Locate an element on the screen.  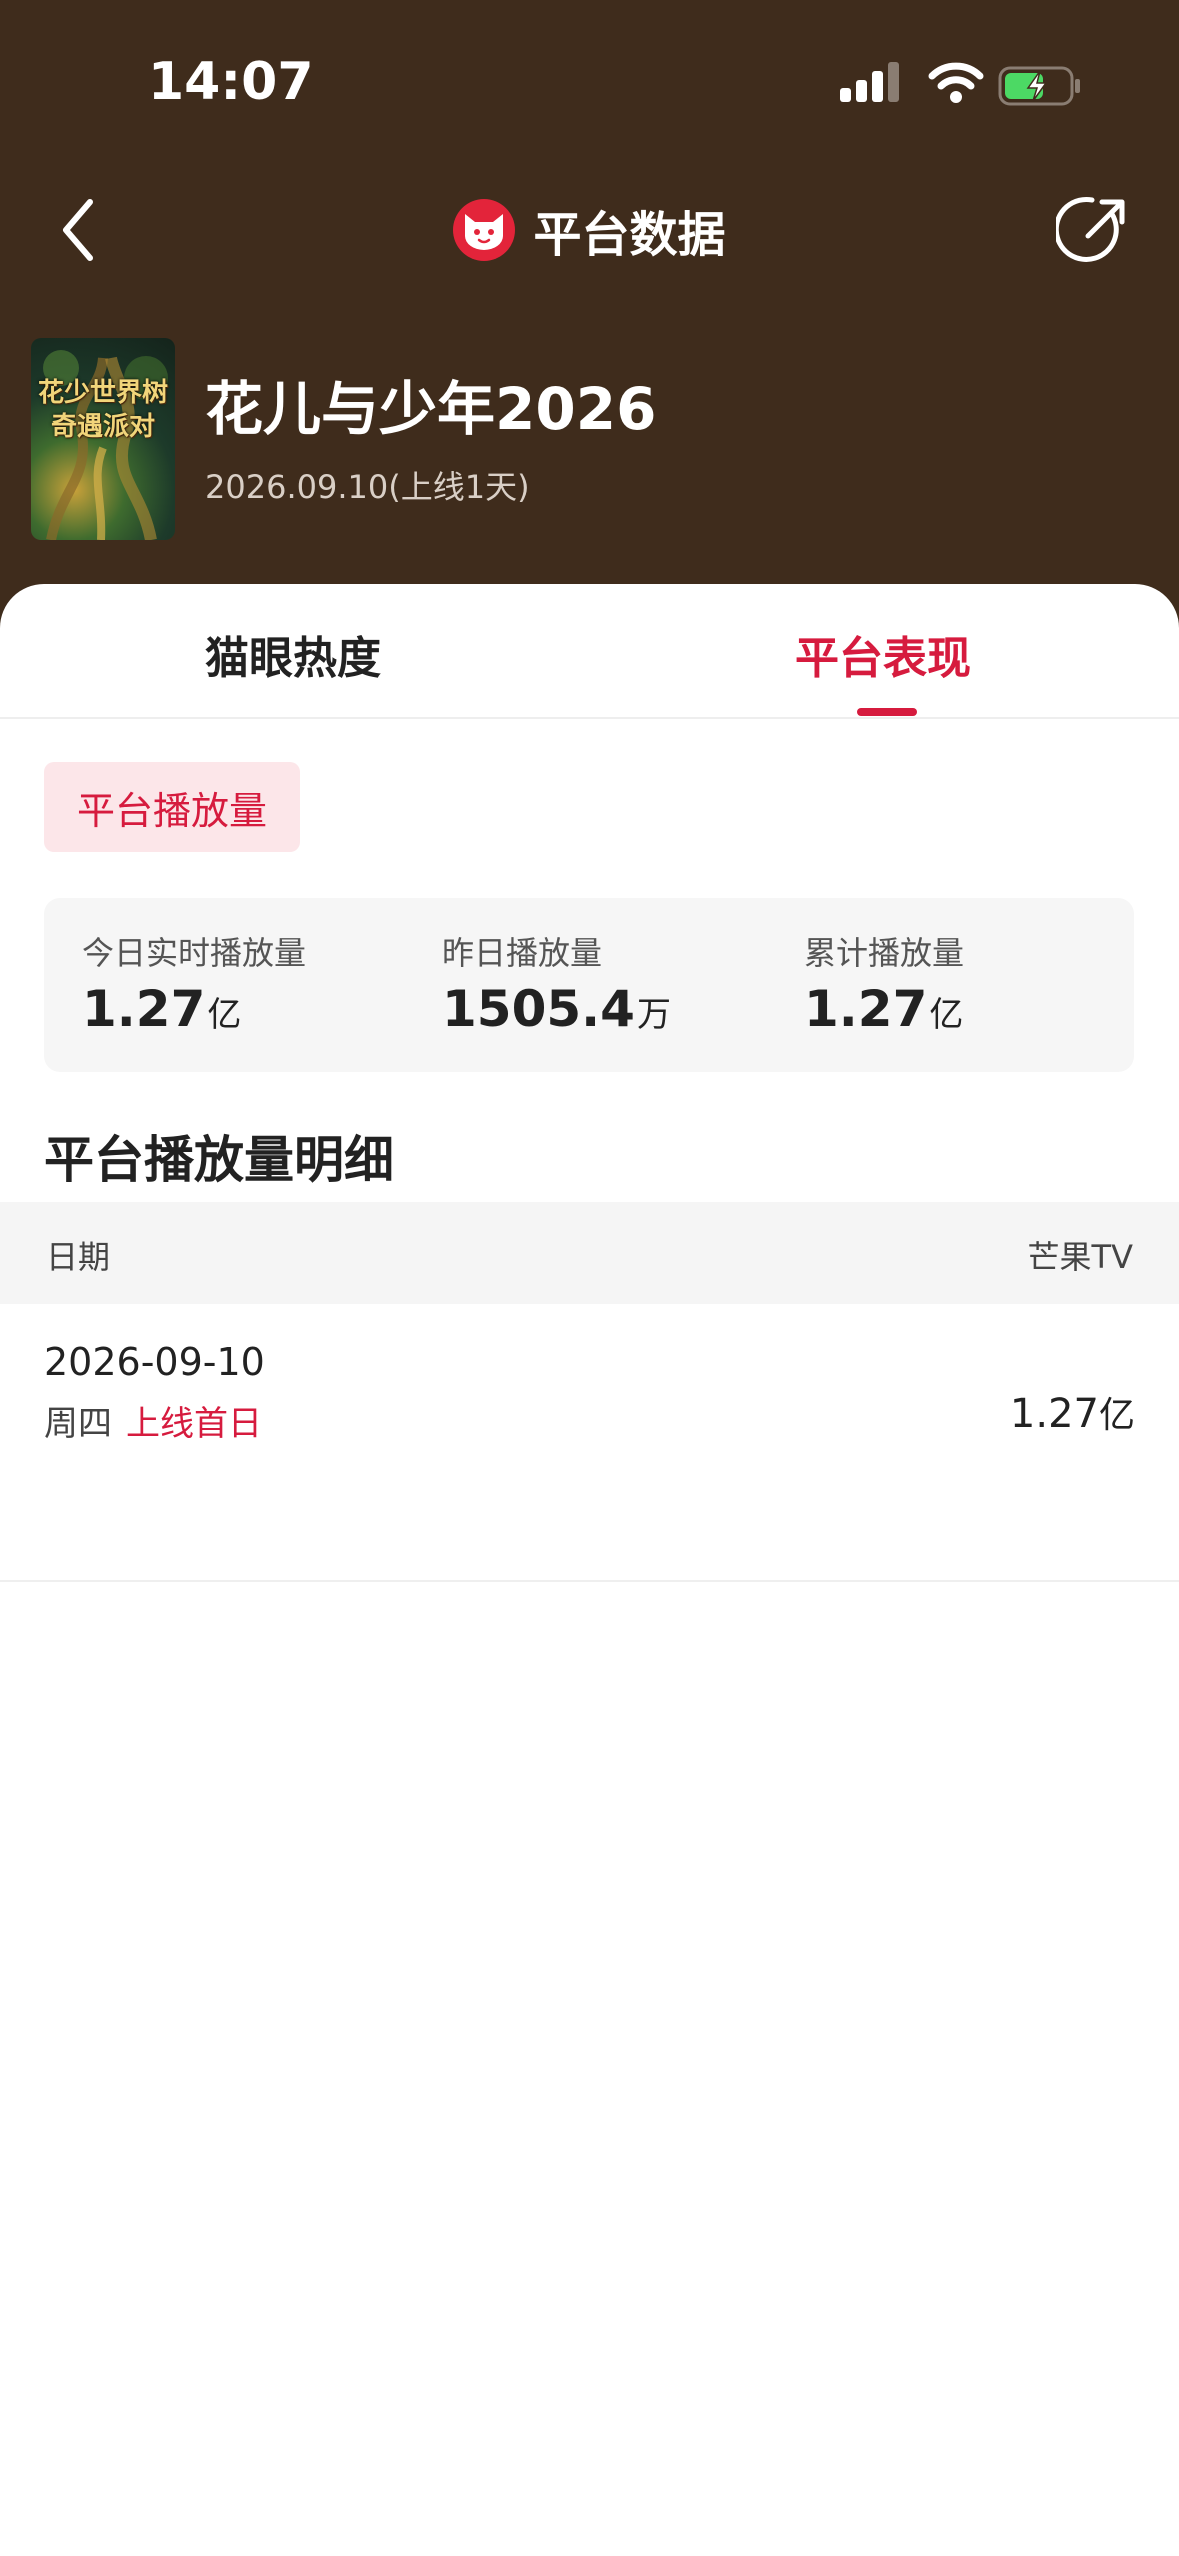
tab-maoyan-heat: 猫眼热度 is located at coordinates (293, 654).